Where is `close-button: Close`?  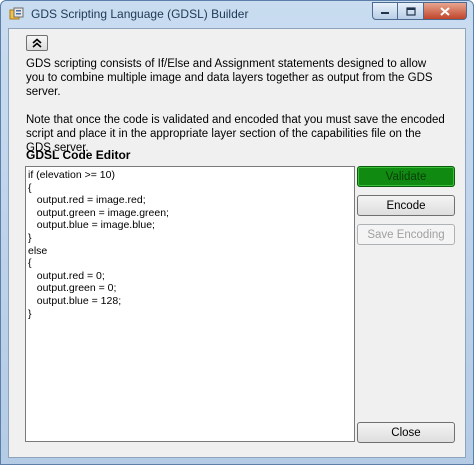
close-button: Close is located at coordinates (406, 432).